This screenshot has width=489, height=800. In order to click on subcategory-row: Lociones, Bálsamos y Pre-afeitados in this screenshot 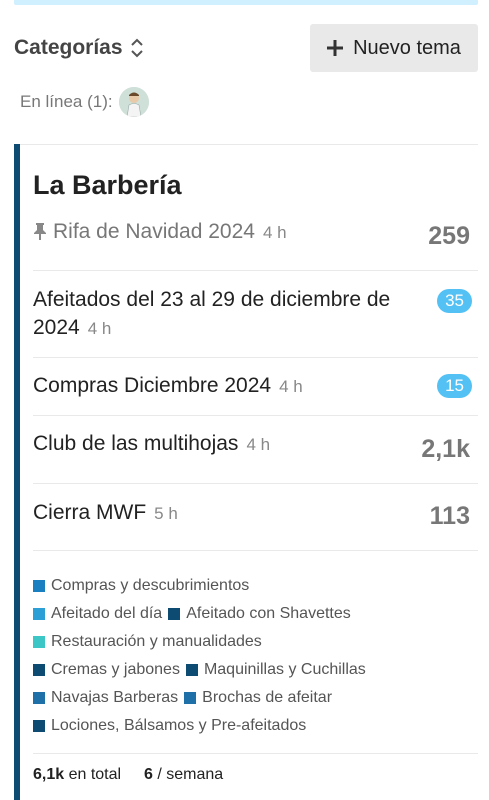, I will do `click(255, 726)`.